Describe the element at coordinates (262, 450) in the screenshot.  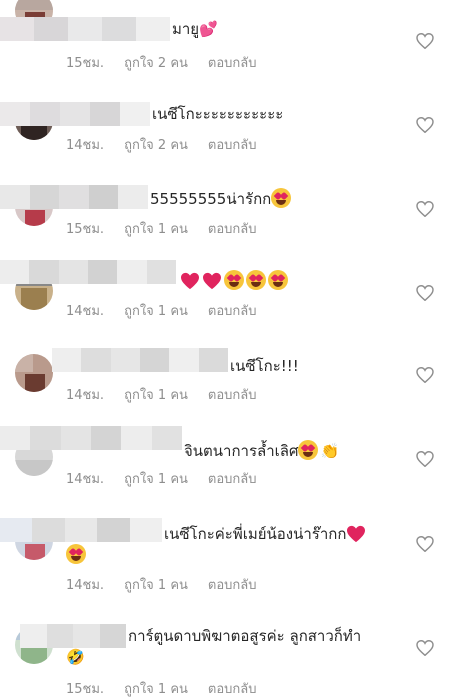
I see `comment-text: จินตนาการล้ำเลิศ 👏` at that location.